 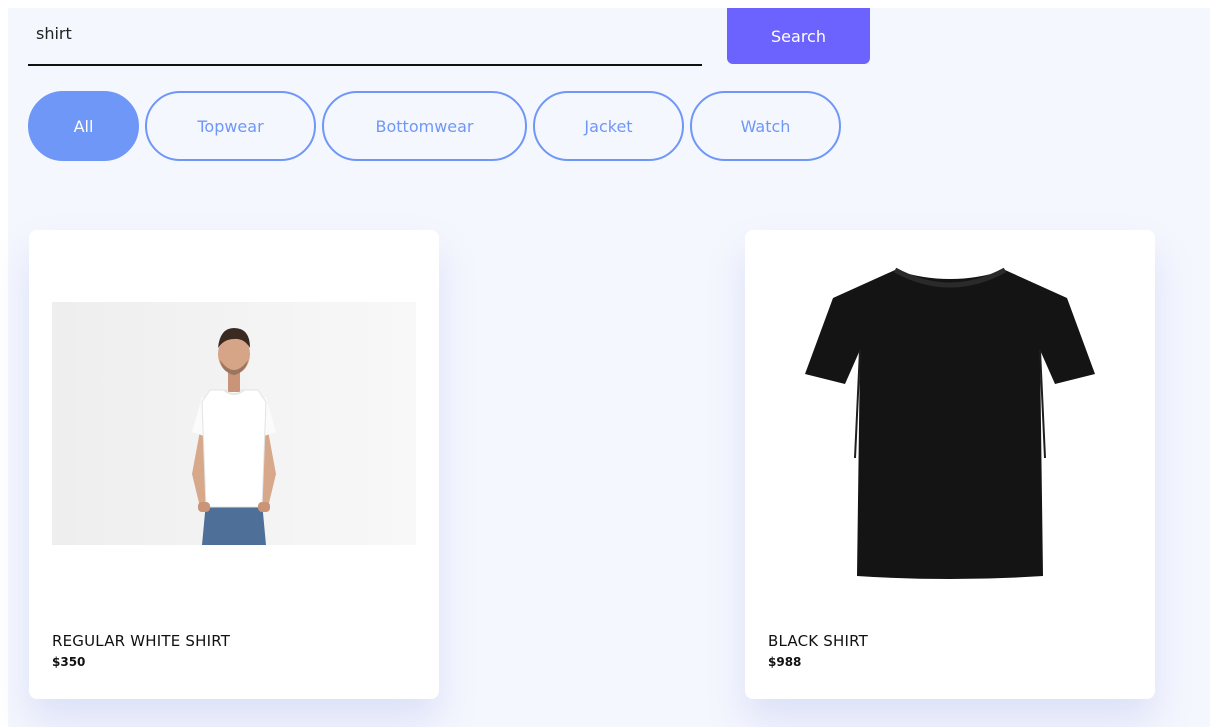 I want to click on search-bar, so click(x=365, y=37).